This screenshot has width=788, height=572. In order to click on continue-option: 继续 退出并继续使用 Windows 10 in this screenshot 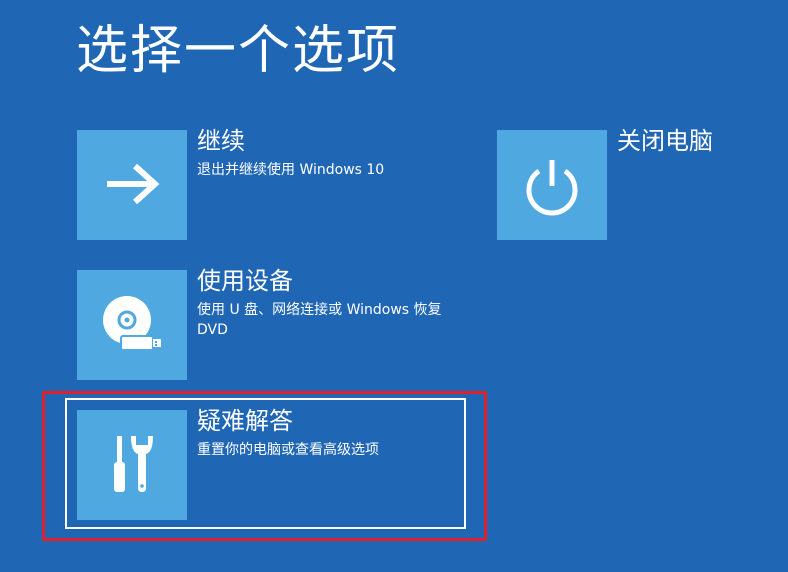, I will do `click(272, 183)`.